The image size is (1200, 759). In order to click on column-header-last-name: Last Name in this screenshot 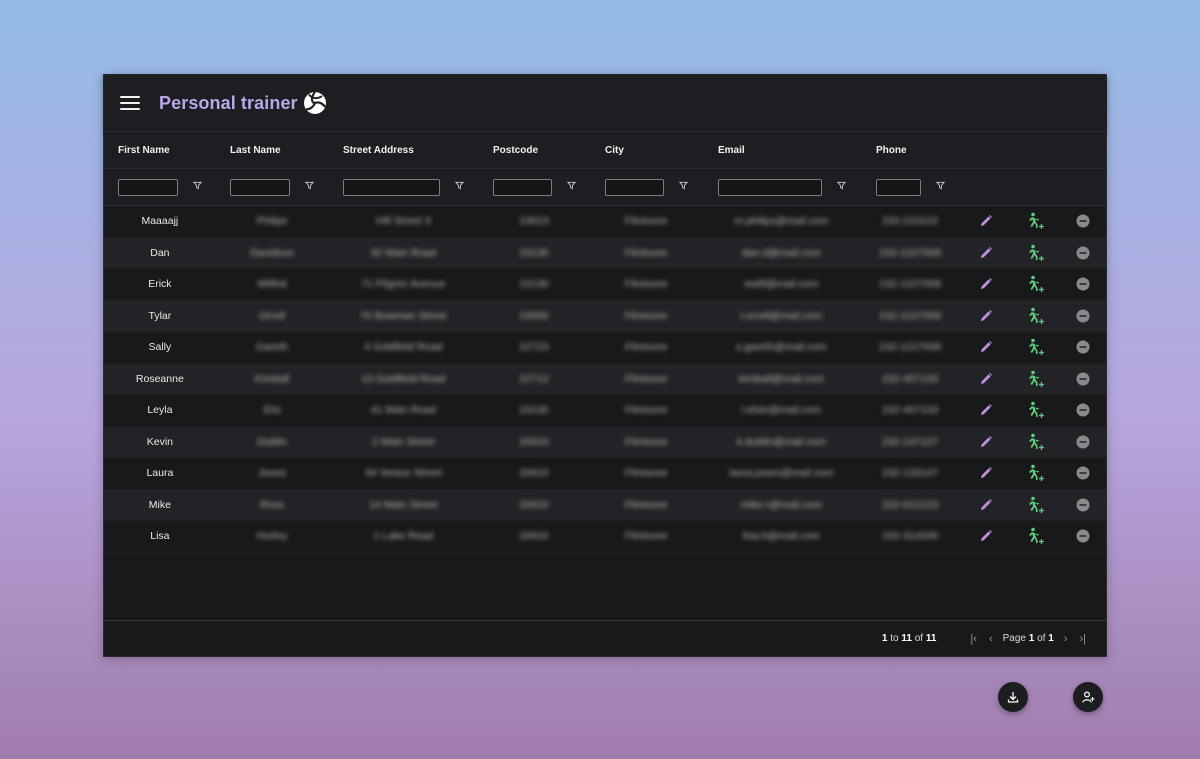, I will do `click(272, 150)`.